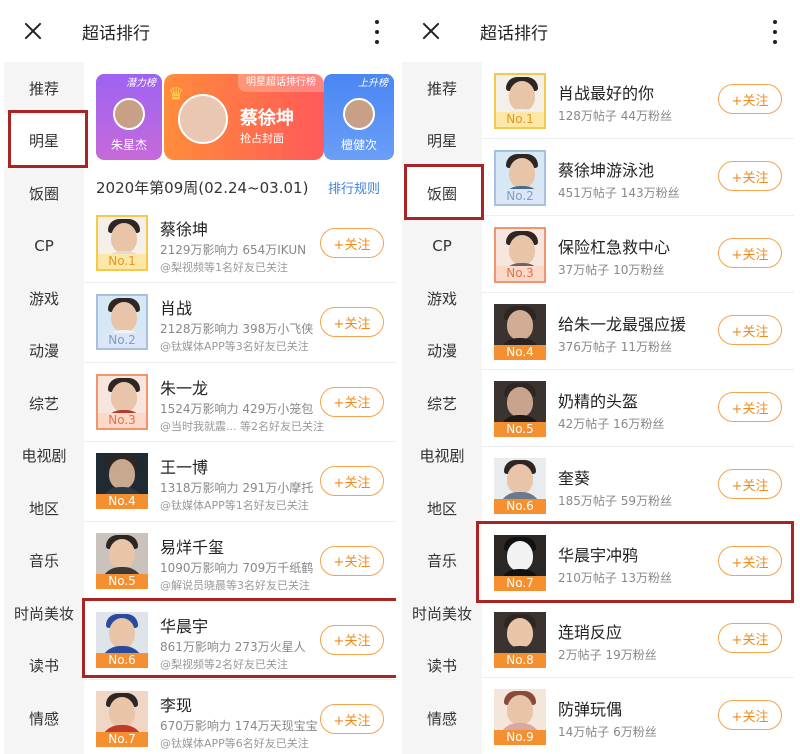 This screenshot has height=754, width=800. Describe the element at coordinates (638, 716) in the screenshot. I see `list-item: No.9 防弹玩偶 14万帖子 6万粉丝 +关注` at that location.